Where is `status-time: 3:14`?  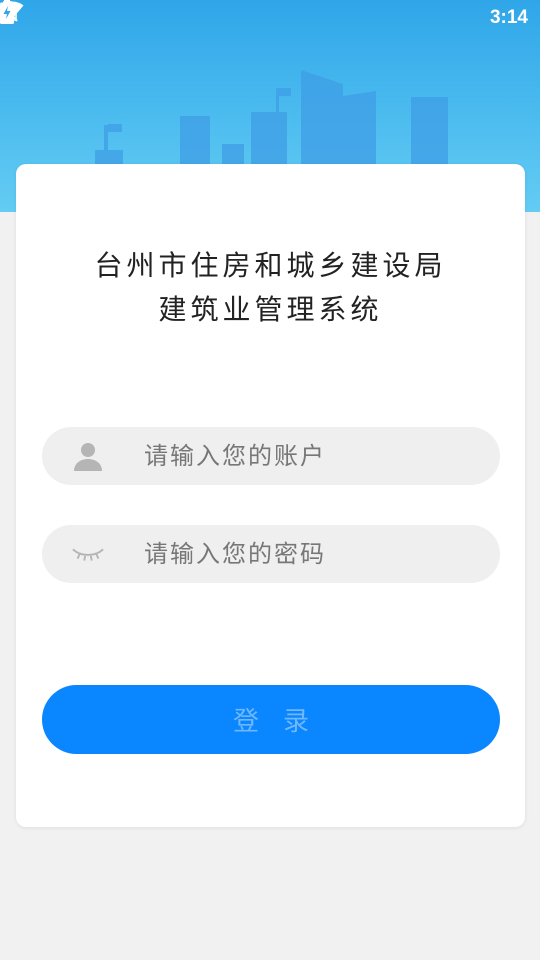
status-time: 3:14 is located at coordinates (508, 17).